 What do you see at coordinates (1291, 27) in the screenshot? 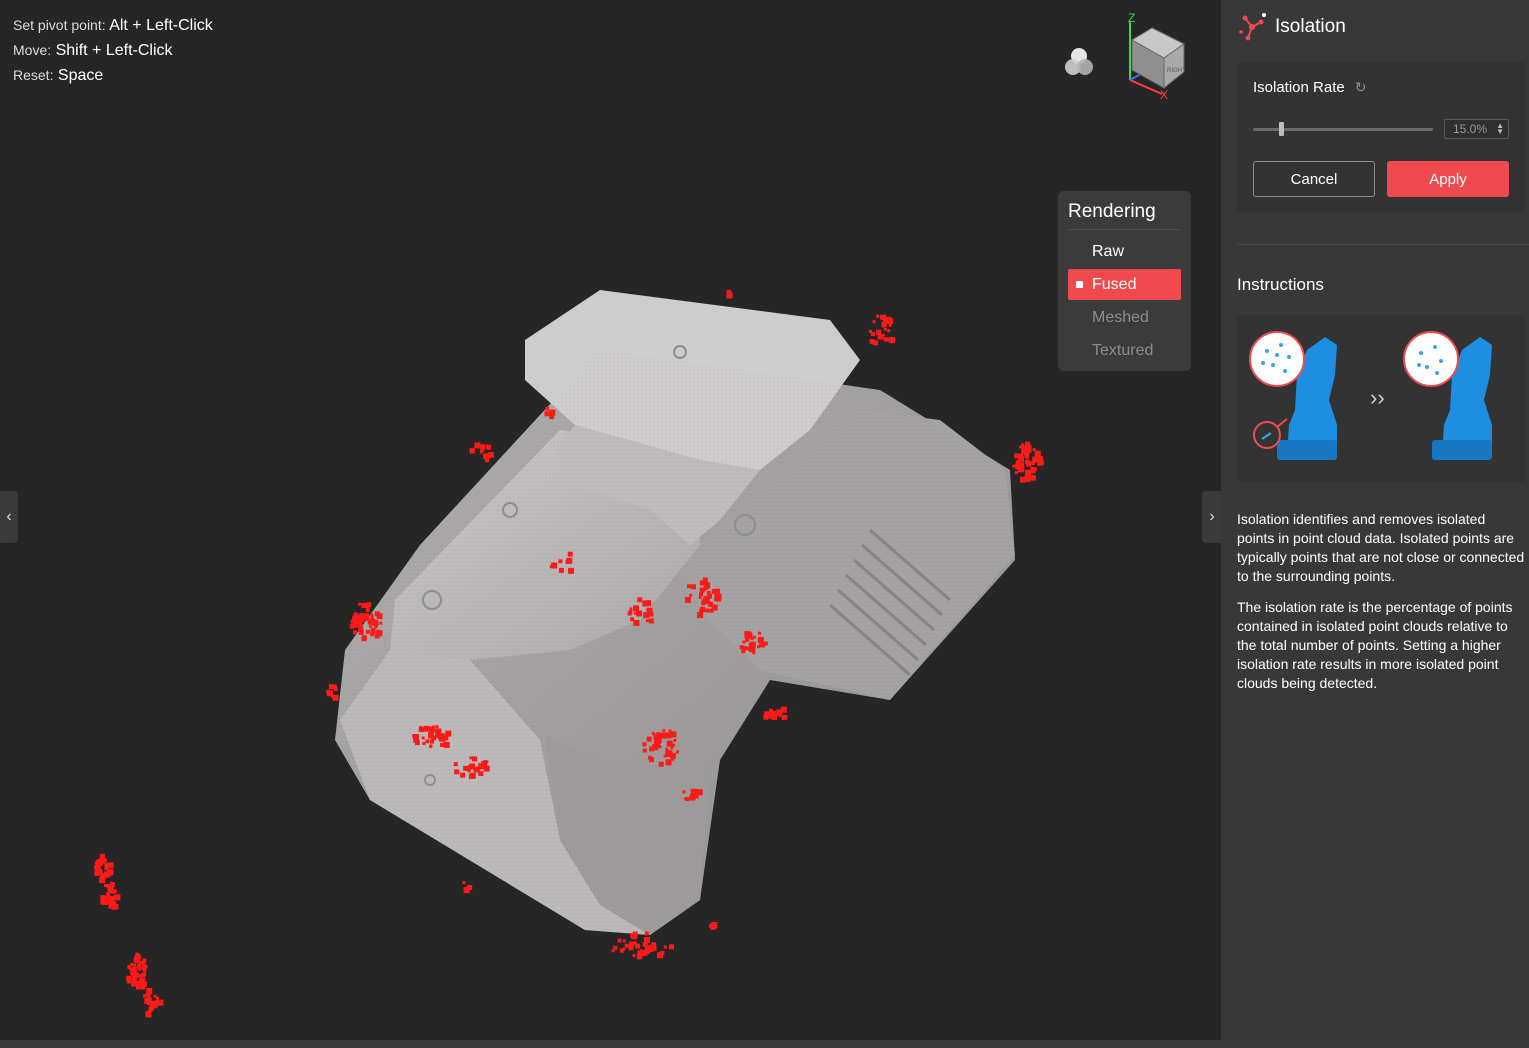
I see `panel-header: Isolation` at bounding box center [1291, 27].